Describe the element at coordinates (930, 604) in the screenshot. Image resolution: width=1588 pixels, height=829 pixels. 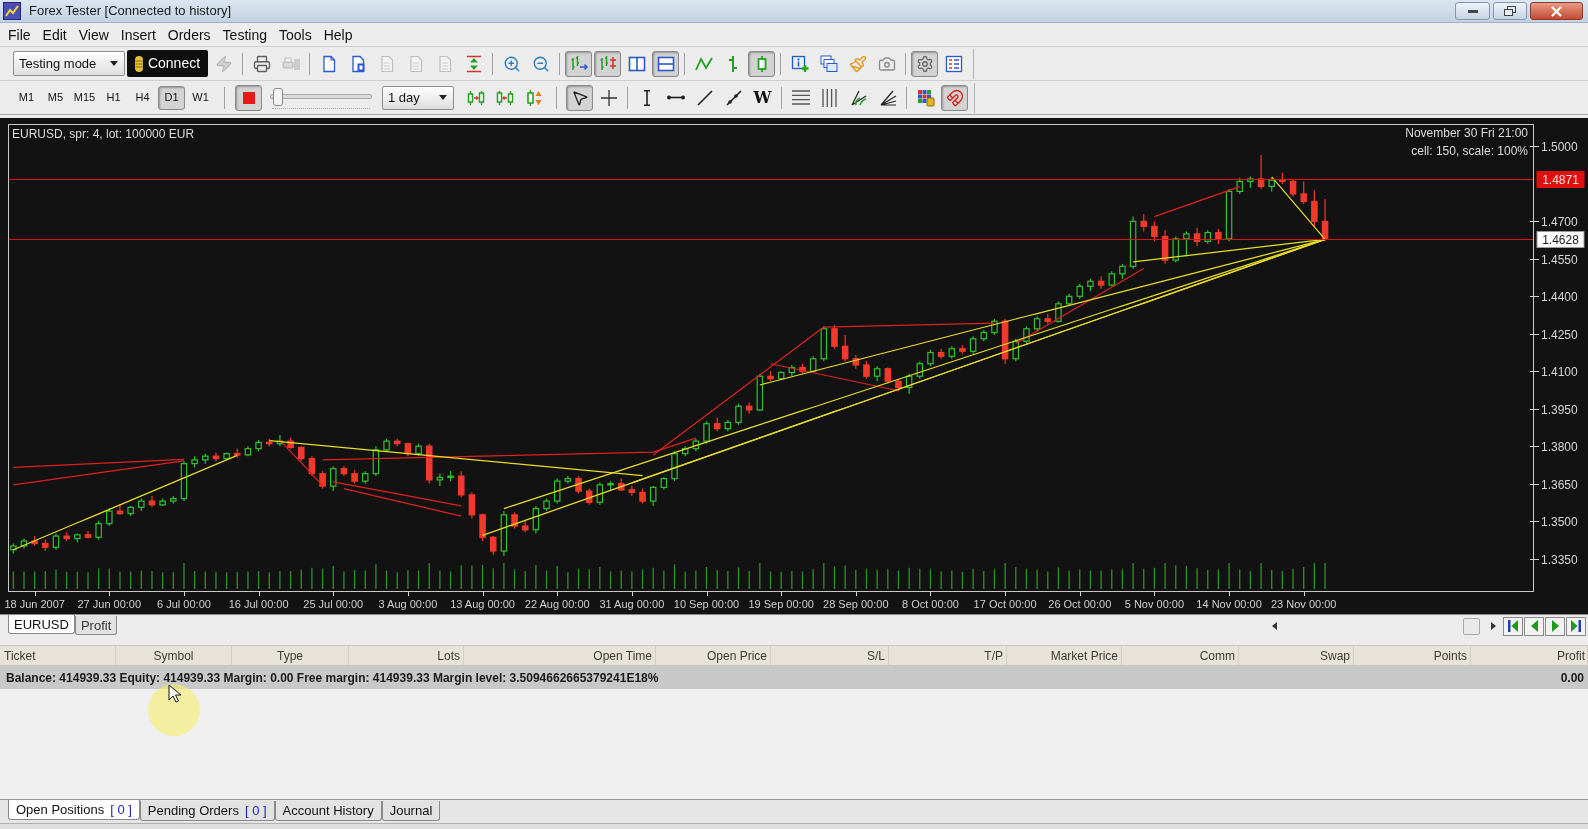
I see `time-axis-label: 8 Oct 00:00` at that location.